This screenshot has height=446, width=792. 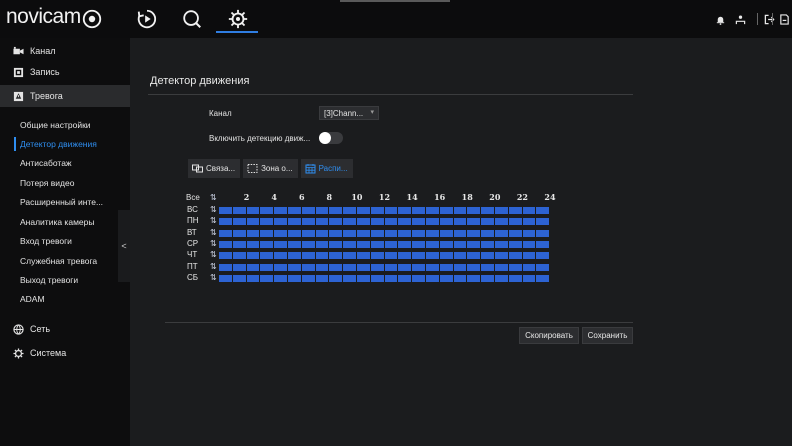 What do you see at coordinates (784, 19) in the screenshot?
I see `file-export-icon` at bounding box center [784, 19].